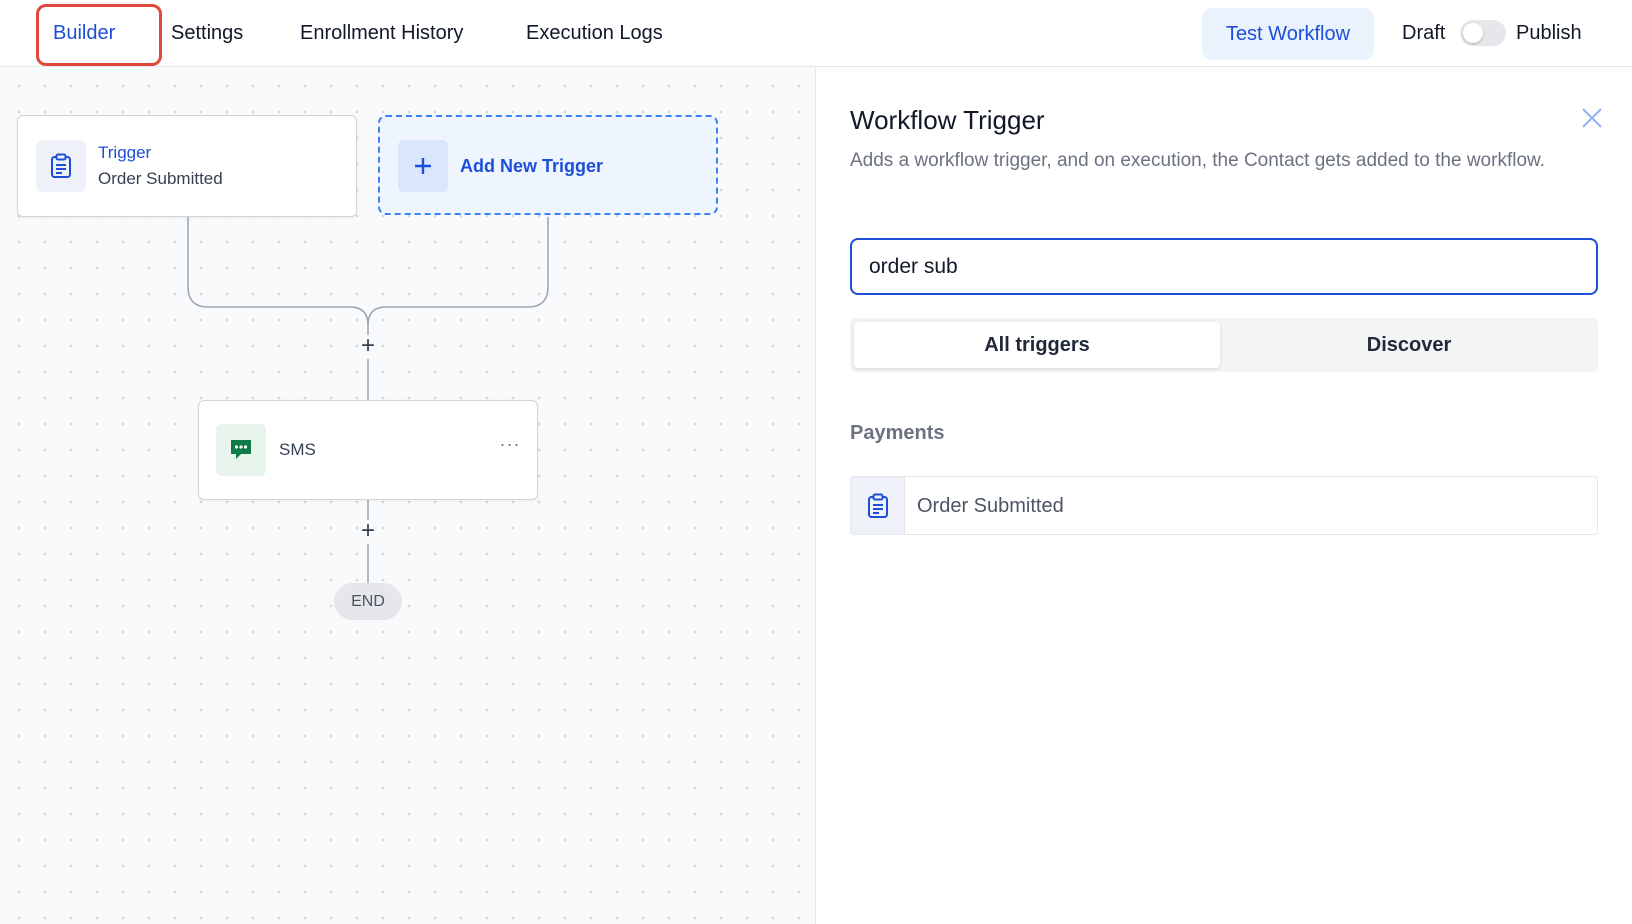 Image resolution: width=1632 pixels, height=924 pixels. I want to click on trigger-option-label: Order Submitted, so click(990, 506).